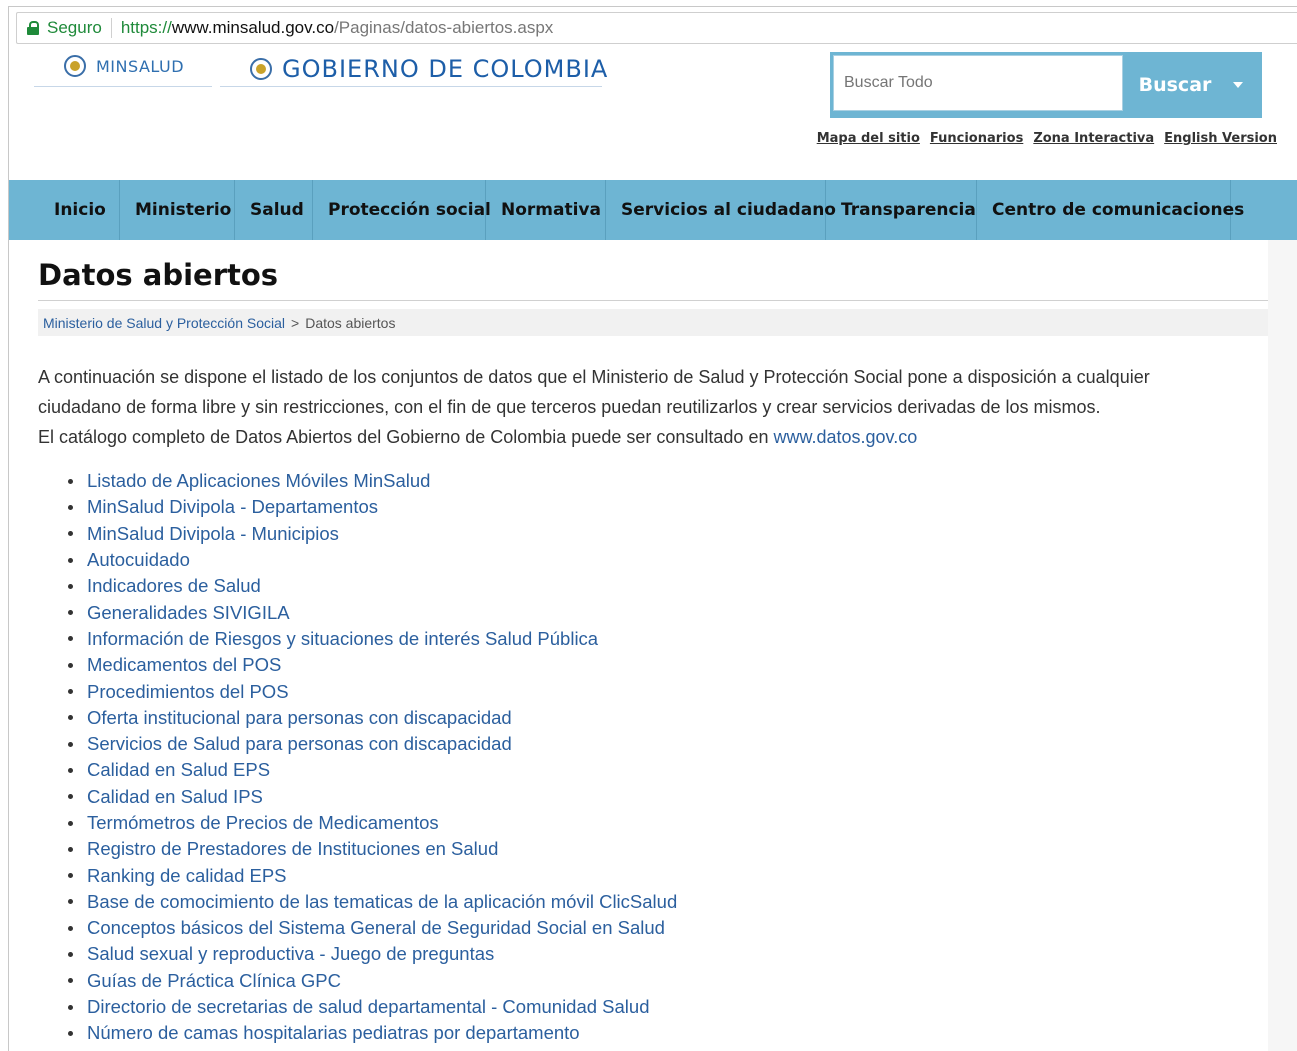  What do you see at coordinates (188, 613) in the screenshot?
I see `dataset-link: Generalidades SIVIGILA` at bounding box center [188, 613].